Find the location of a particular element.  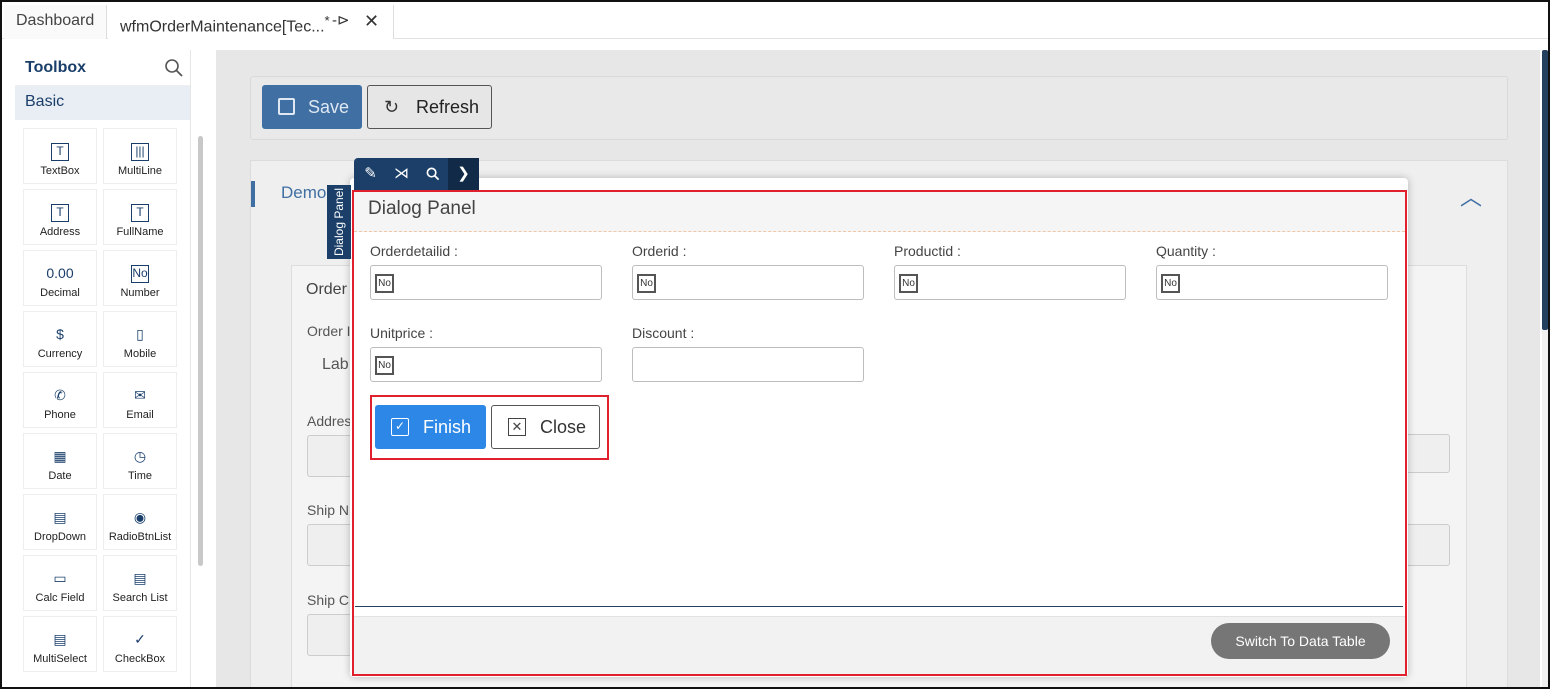

dropdown-icon: ▤ is located at coordinates (60, 517).